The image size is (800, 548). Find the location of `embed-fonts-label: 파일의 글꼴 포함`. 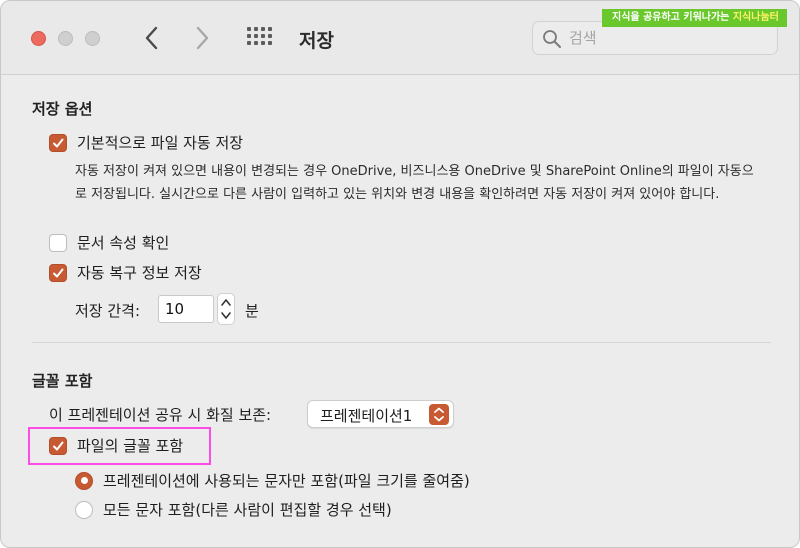

embed-fonts-label: 파일의 글꼴 포함 is located at coordinates (130, 446).